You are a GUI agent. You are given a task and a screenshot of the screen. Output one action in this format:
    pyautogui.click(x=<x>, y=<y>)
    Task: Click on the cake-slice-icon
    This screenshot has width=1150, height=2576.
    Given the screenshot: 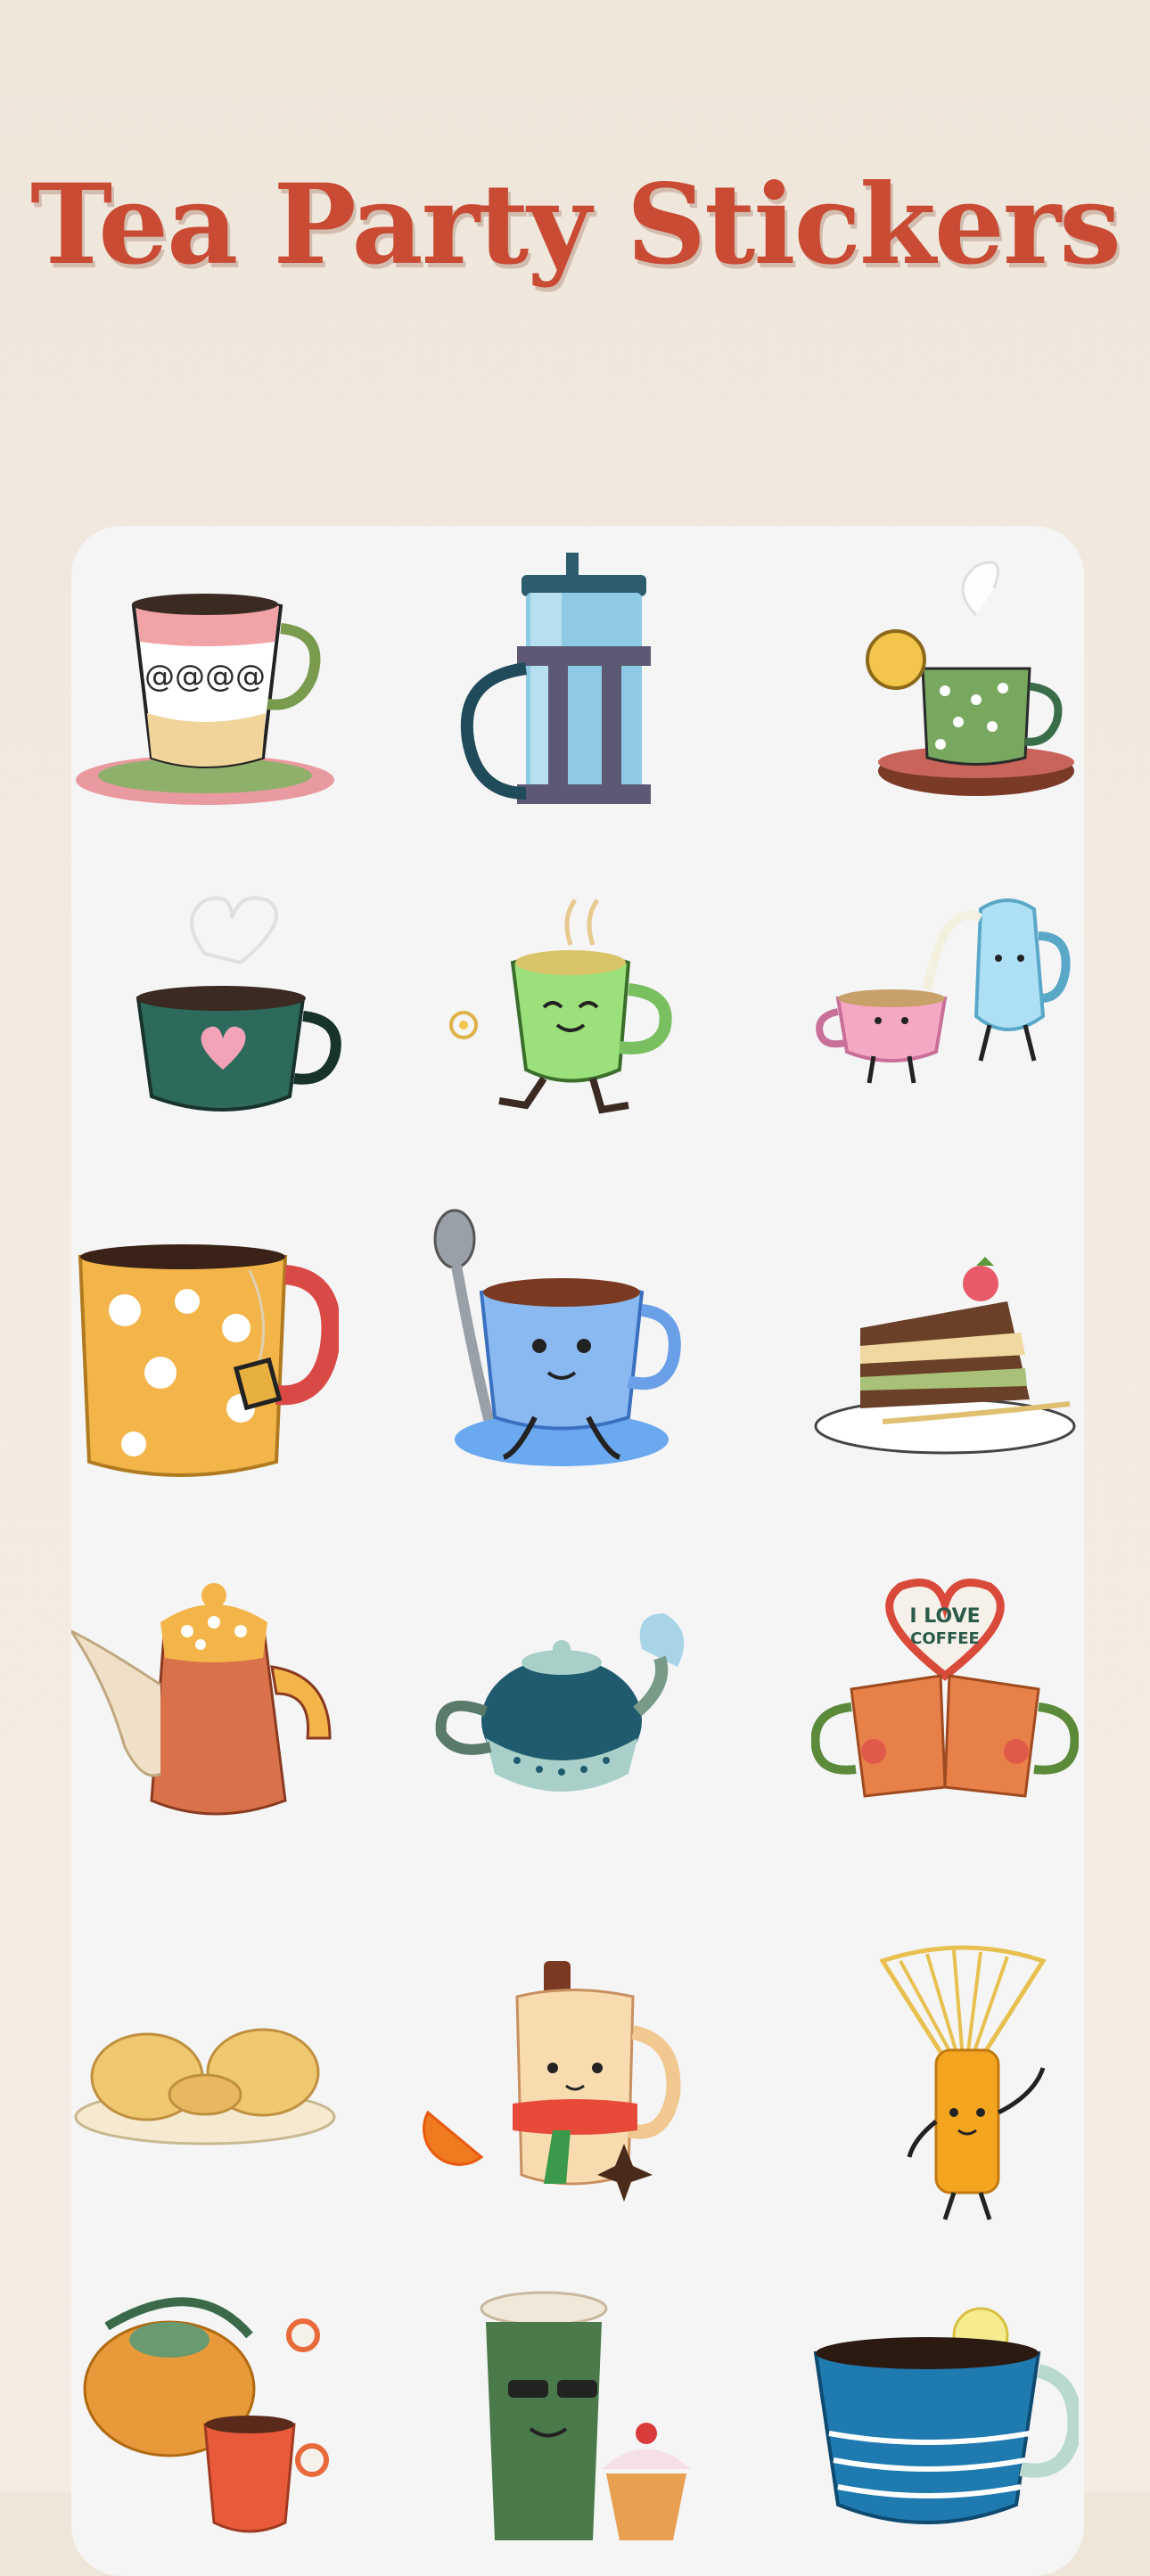 What is the action you would take?
    pyautogui.click(x=945, y=1363)
    